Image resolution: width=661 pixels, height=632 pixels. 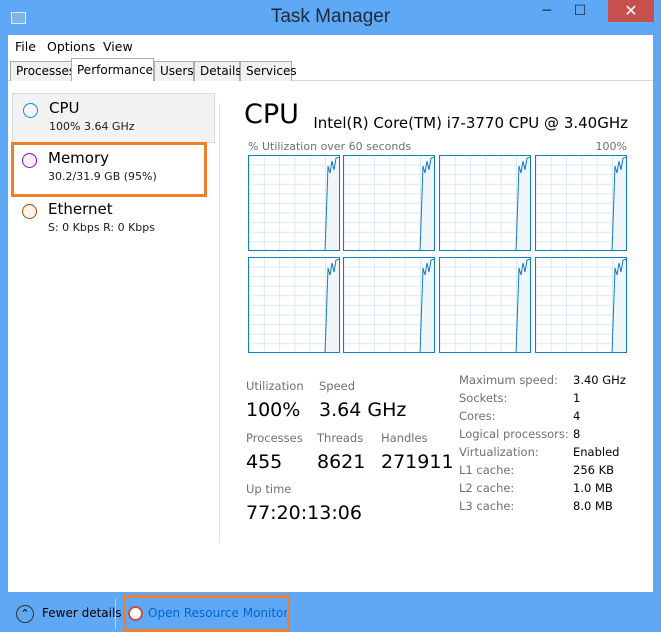 I want to click on ethernet-circle-icon, so click(x=29, y=211).